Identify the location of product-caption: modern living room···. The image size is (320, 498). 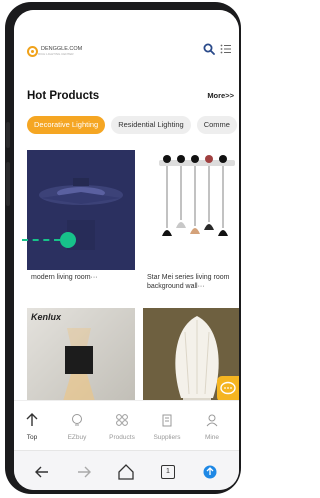
(64, 277).